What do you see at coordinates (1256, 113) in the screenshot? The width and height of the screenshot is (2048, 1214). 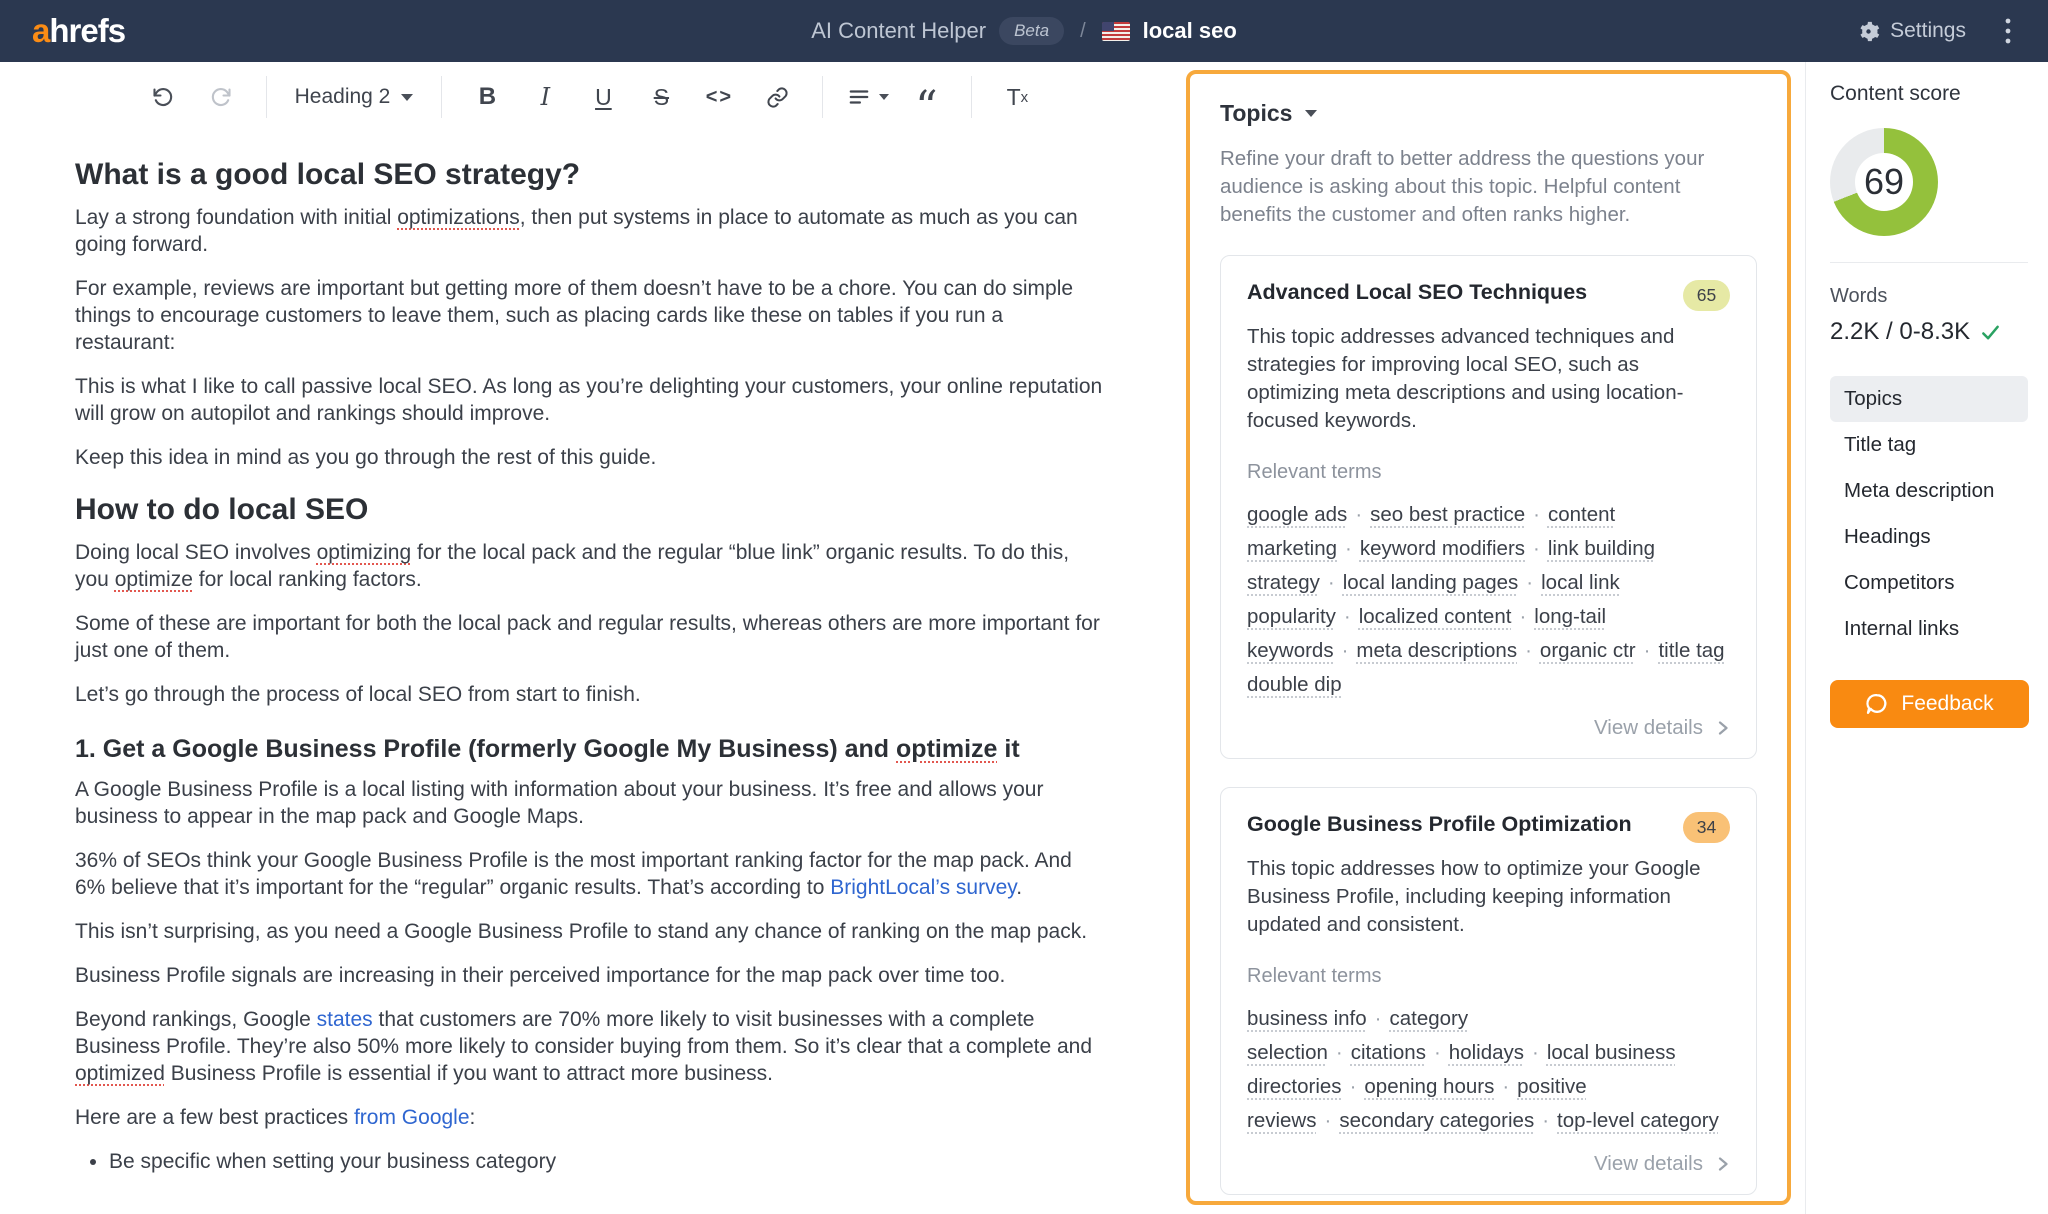 I see `topics-panel-title: Topics` at bounding box center [1256, 113].